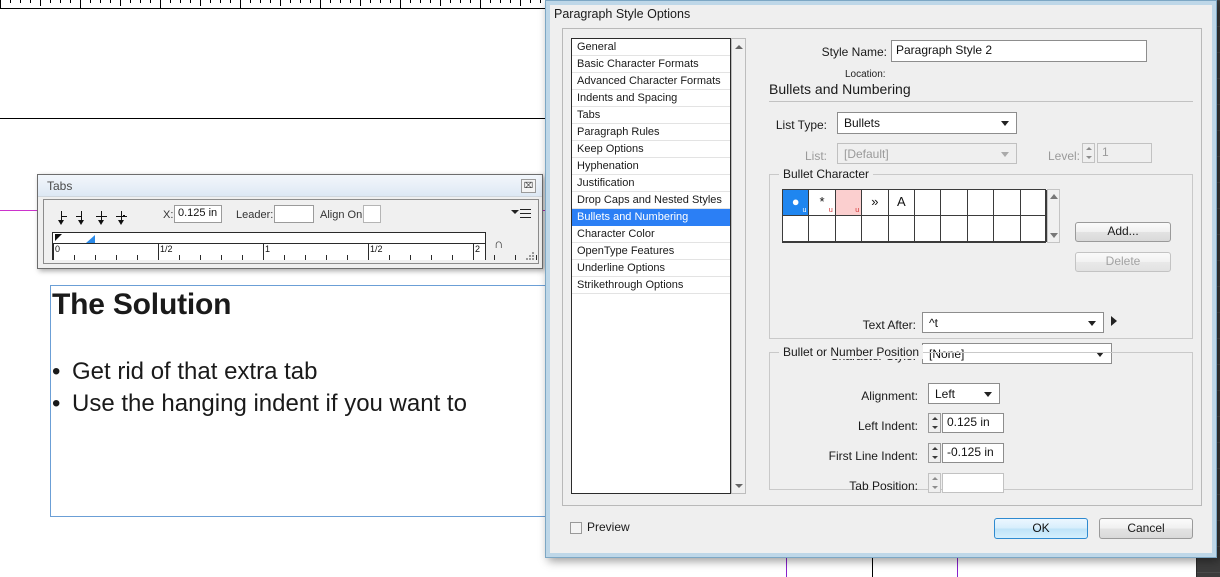  What do you see at coordinates (521, 214) in the screenshot?
I see `panel-menu-icon` at bounding box center [521, 214].